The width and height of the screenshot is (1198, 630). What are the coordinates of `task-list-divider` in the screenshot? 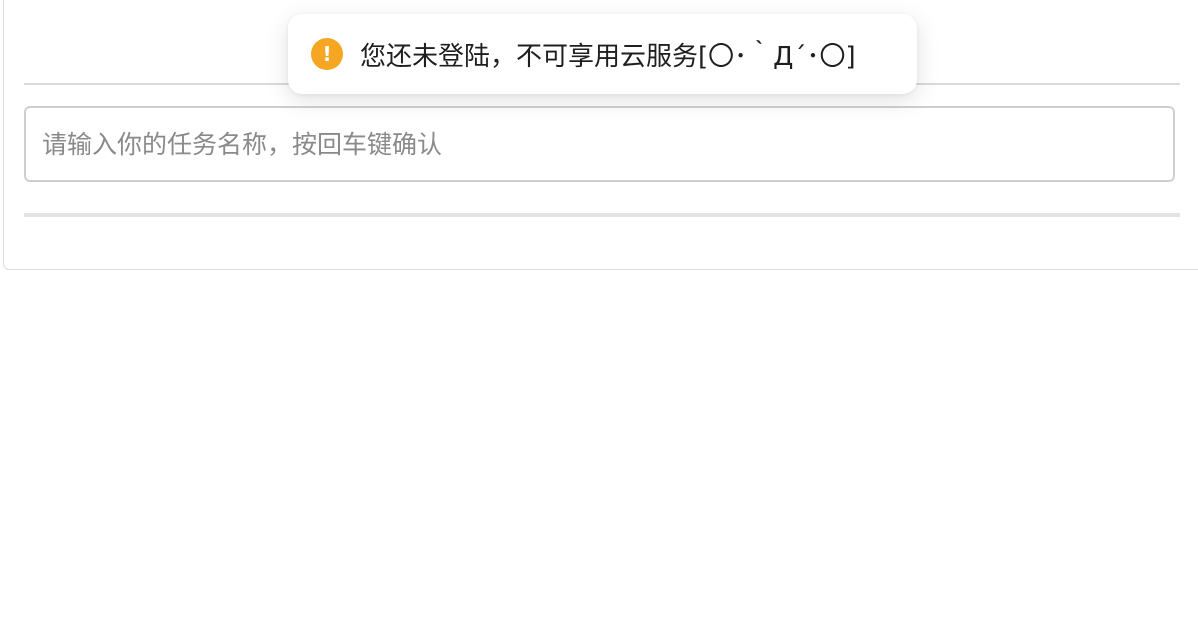 It's located at (602, 215).